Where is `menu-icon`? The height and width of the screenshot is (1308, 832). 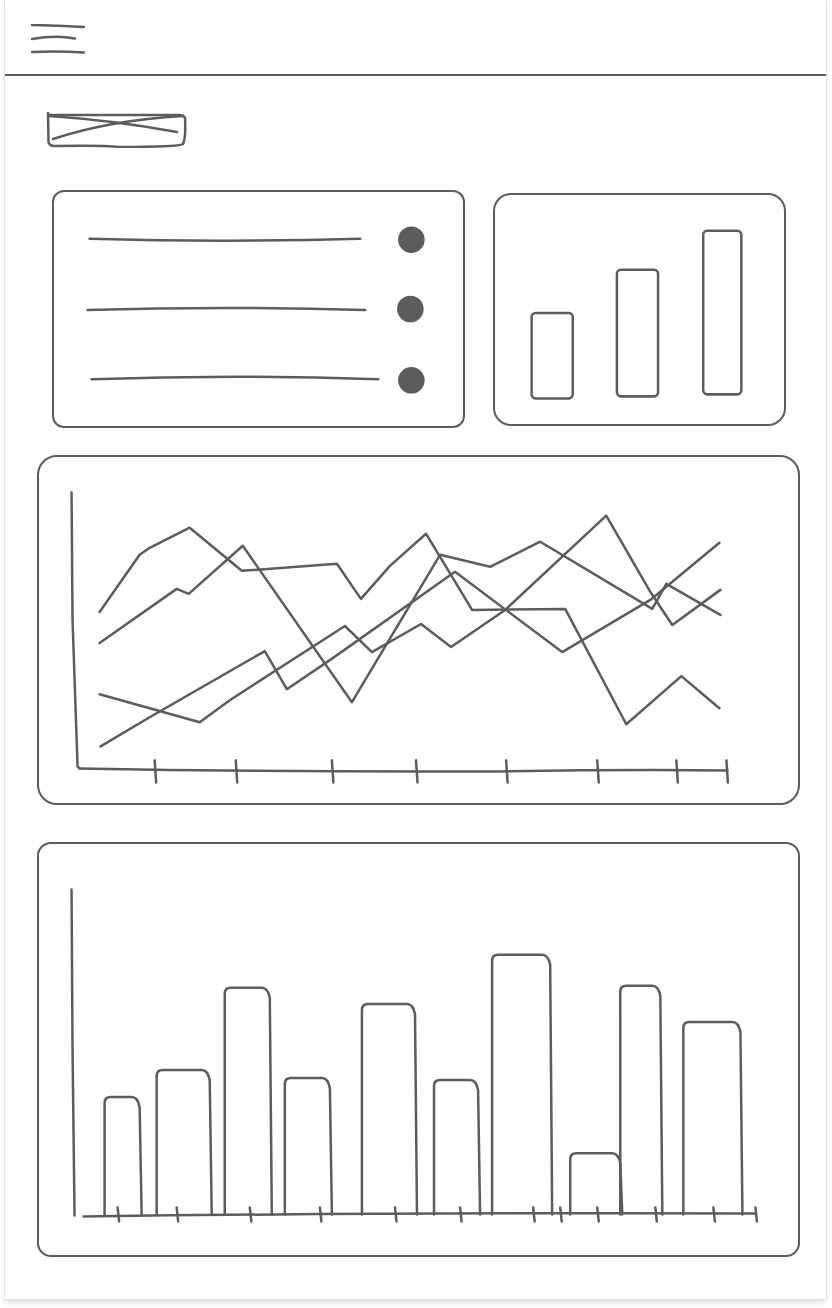 menu-icon is located at coordinates (58, 39).